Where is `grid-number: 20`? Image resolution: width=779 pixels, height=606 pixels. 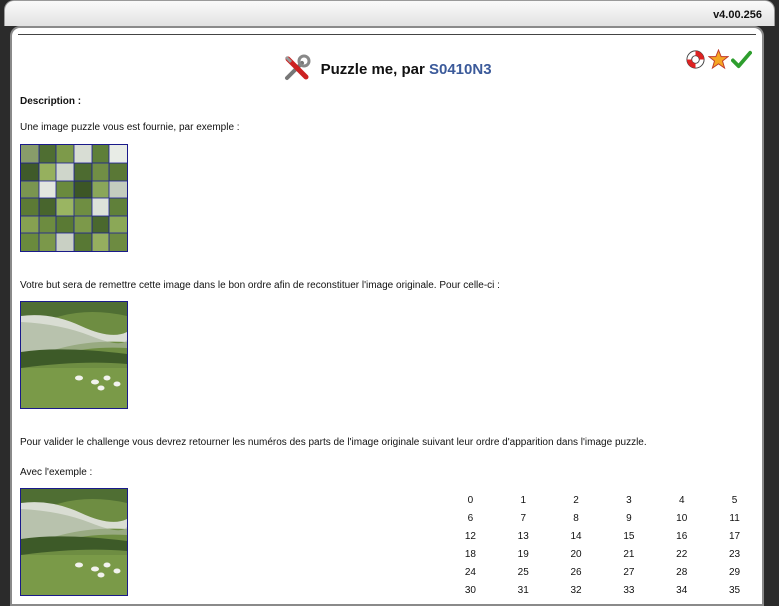
grid-number: 20 is located at coordinates (576, 554).